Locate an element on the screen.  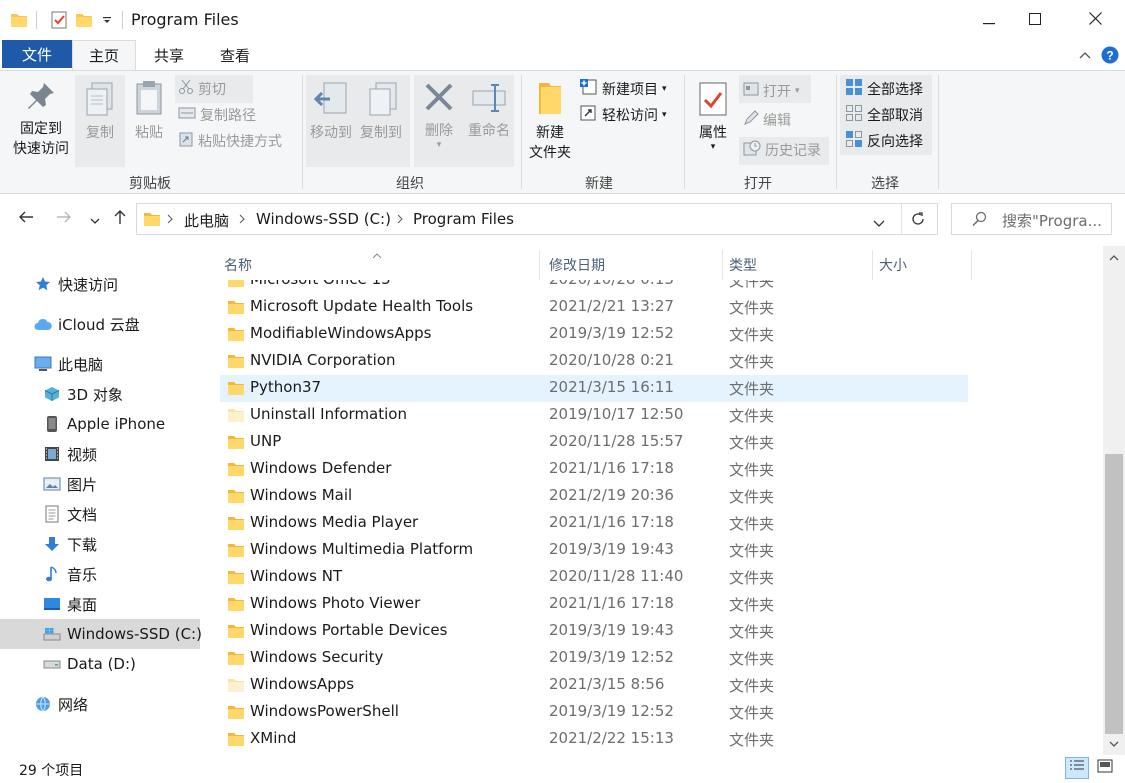
minimize-button is located at coordinates (989, 20).